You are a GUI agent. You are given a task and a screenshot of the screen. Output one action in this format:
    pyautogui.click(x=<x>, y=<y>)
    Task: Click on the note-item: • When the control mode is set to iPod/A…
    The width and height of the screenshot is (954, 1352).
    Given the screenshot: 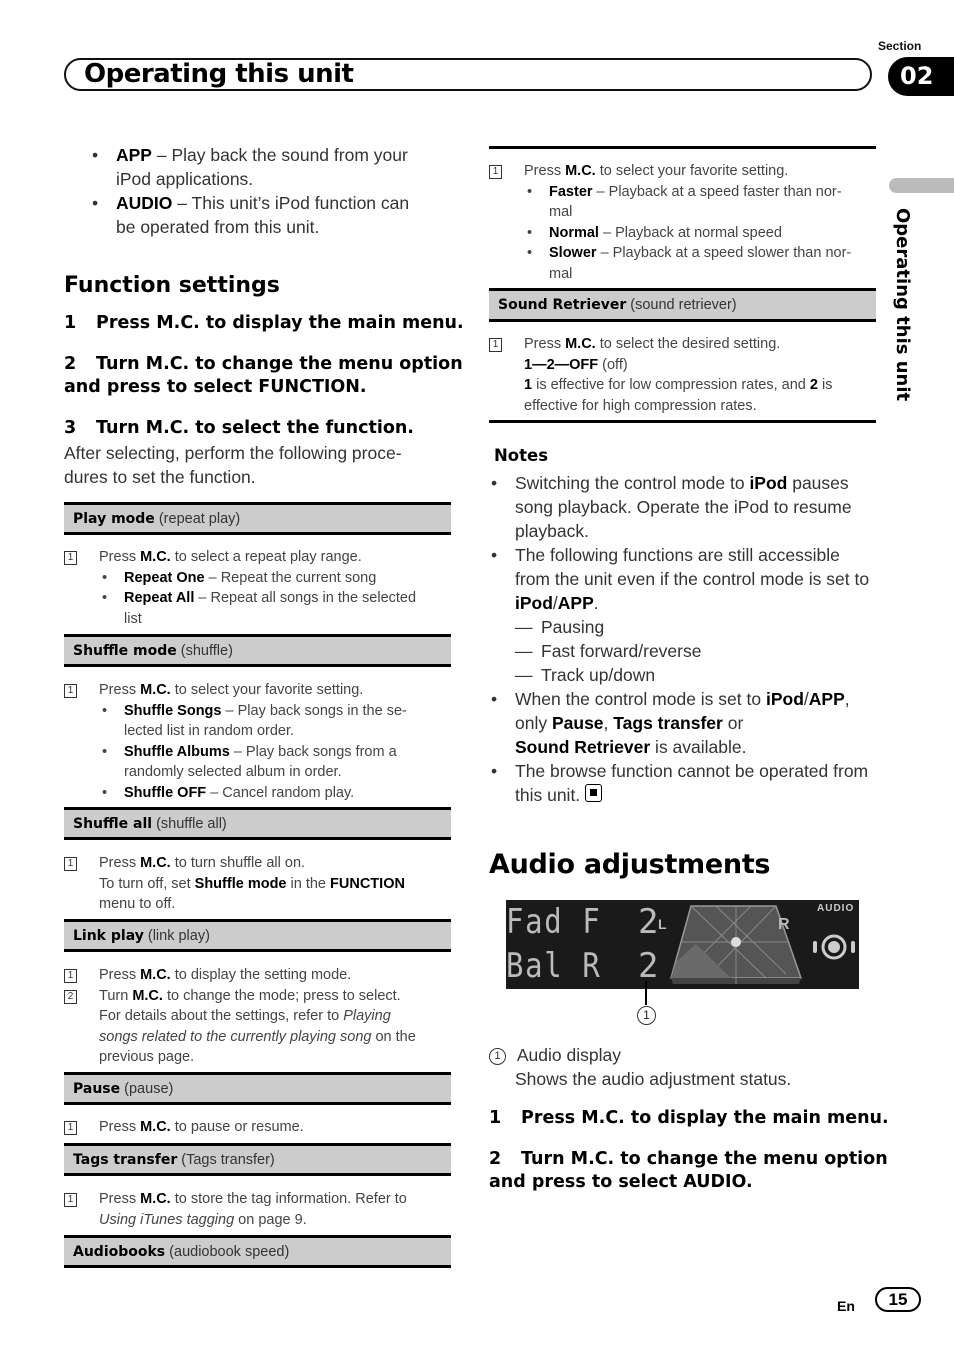 What is the action you would take?
    pyautogui.click(x=685, y=723)
    